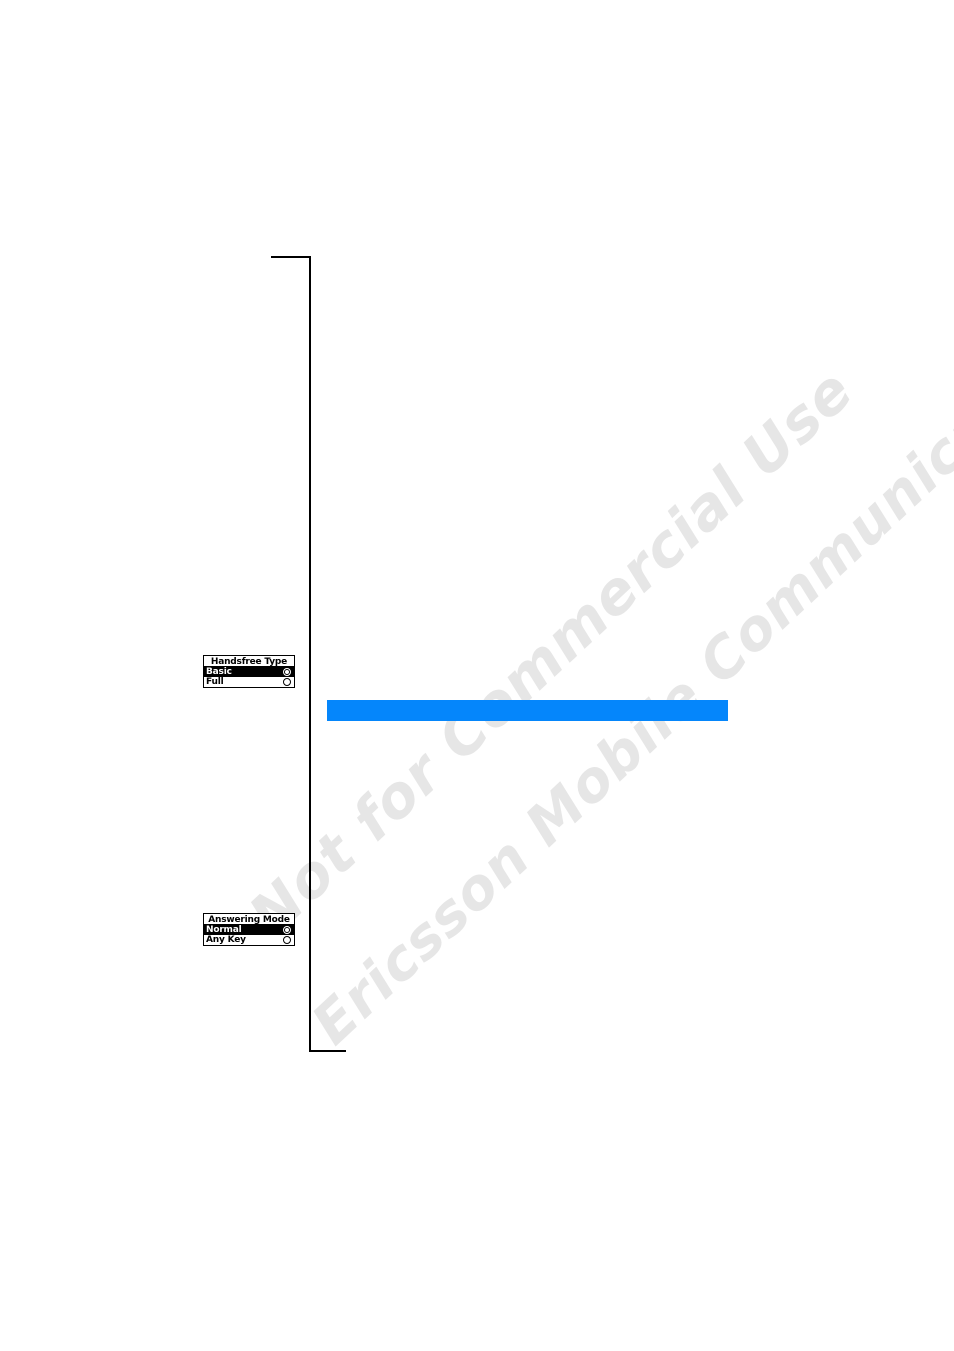 The image size is (954, 1351). I want to click on bracket-bottom-arm, so click(327, 1051).